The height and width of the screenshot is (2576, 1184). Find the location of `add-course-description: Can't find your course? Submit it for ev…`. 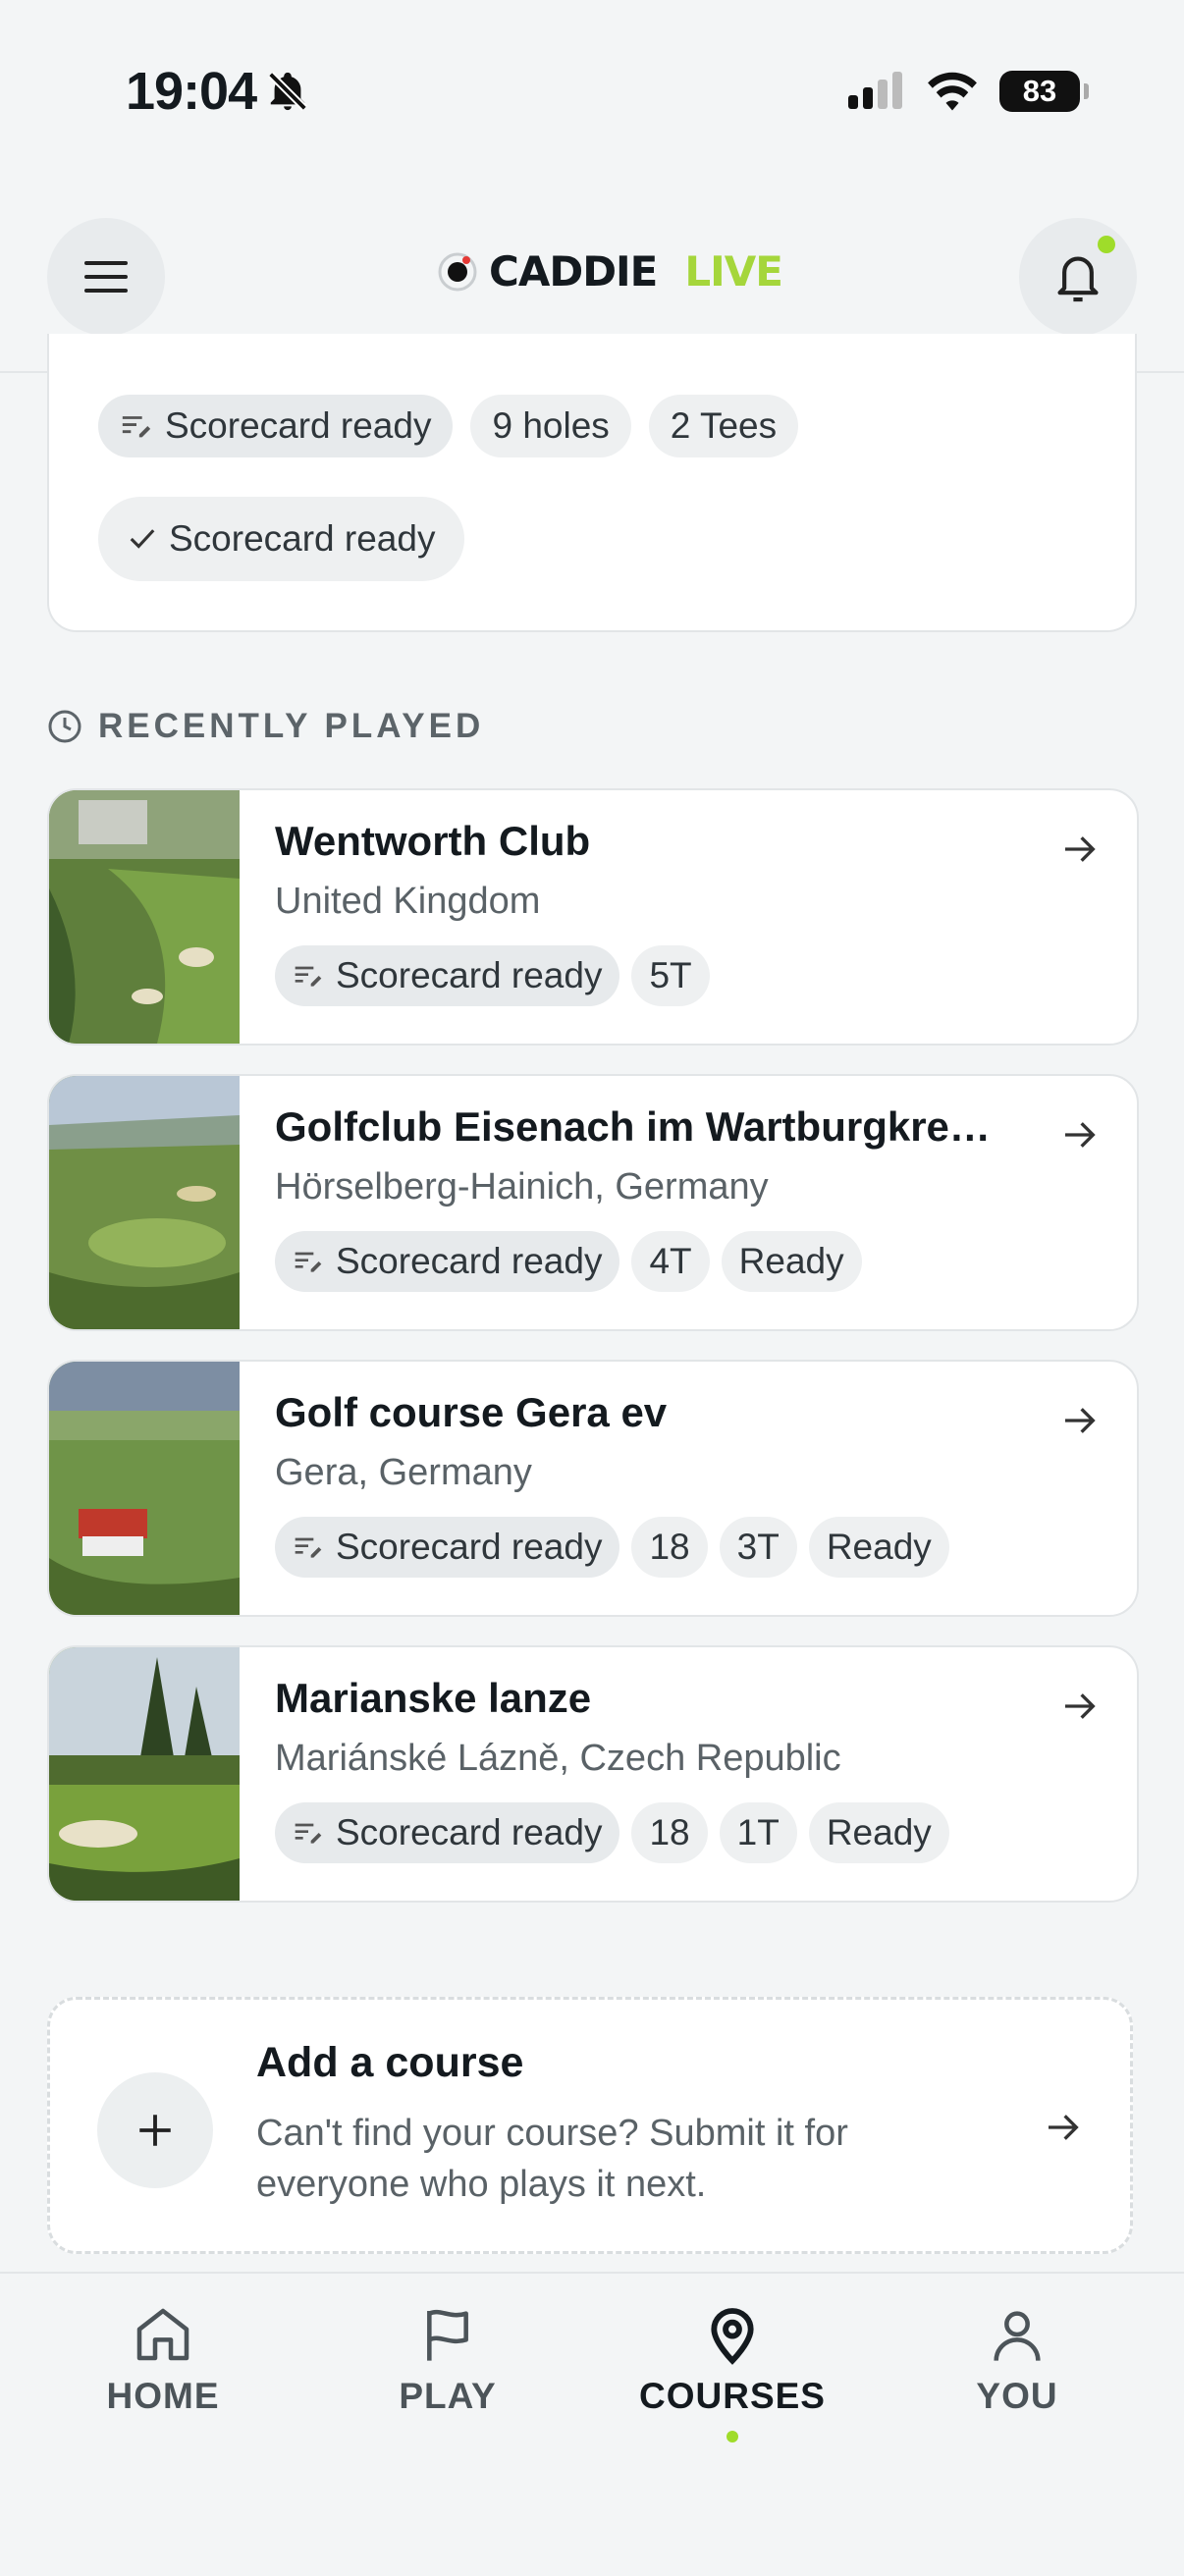

add-course-description: Can't find your course? Submit it for ev… is located at coordinates (552, 2159).